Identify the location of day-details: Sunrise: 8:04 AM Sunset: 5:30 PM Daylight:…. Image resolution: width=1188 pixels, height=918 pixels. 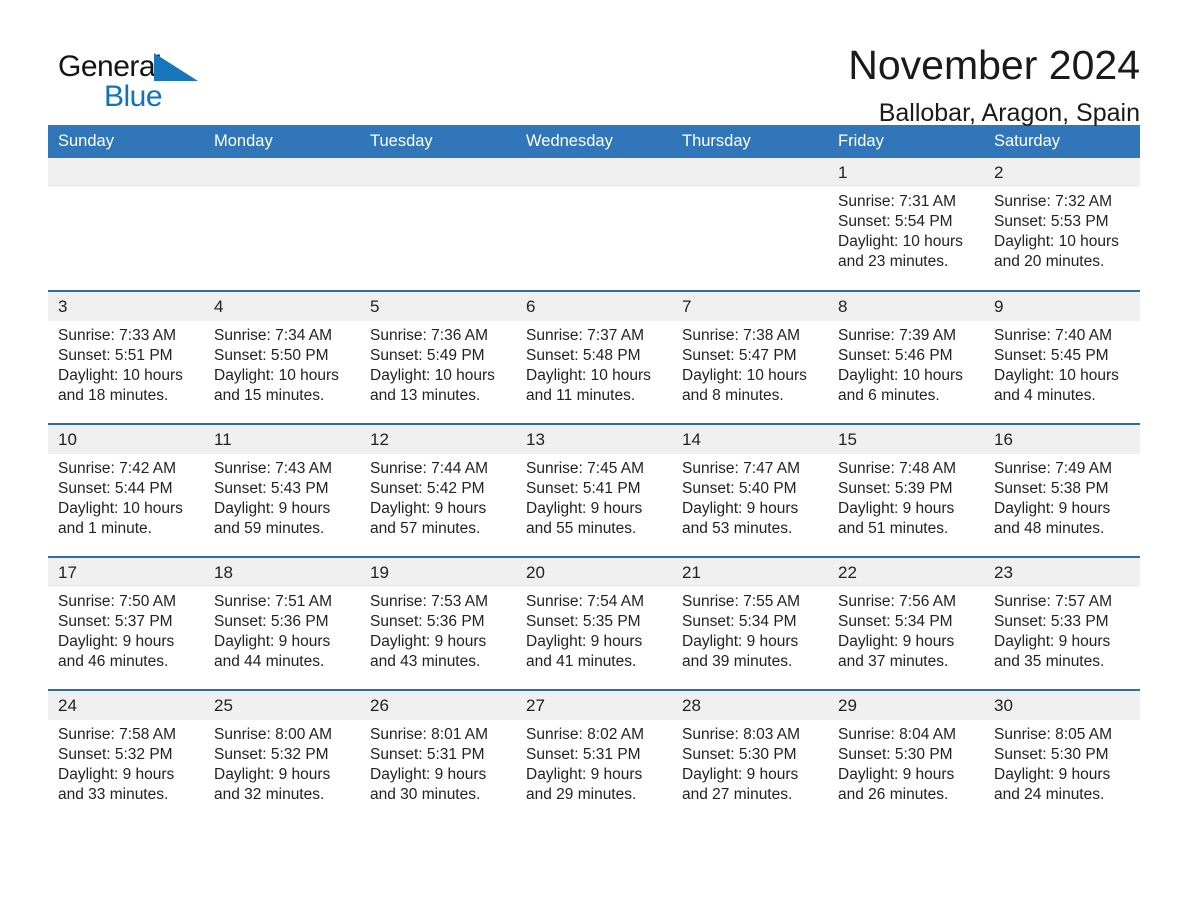
(906, 763).